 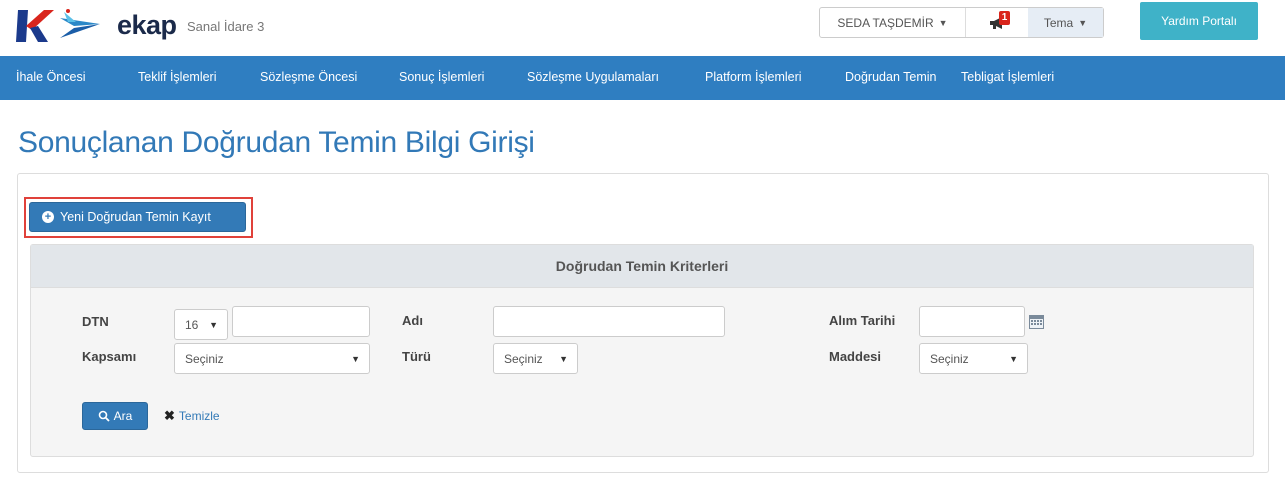 I want to click on nav-item-ihale-oncesi: İhale Öncesi, so click(x=50, y=77).